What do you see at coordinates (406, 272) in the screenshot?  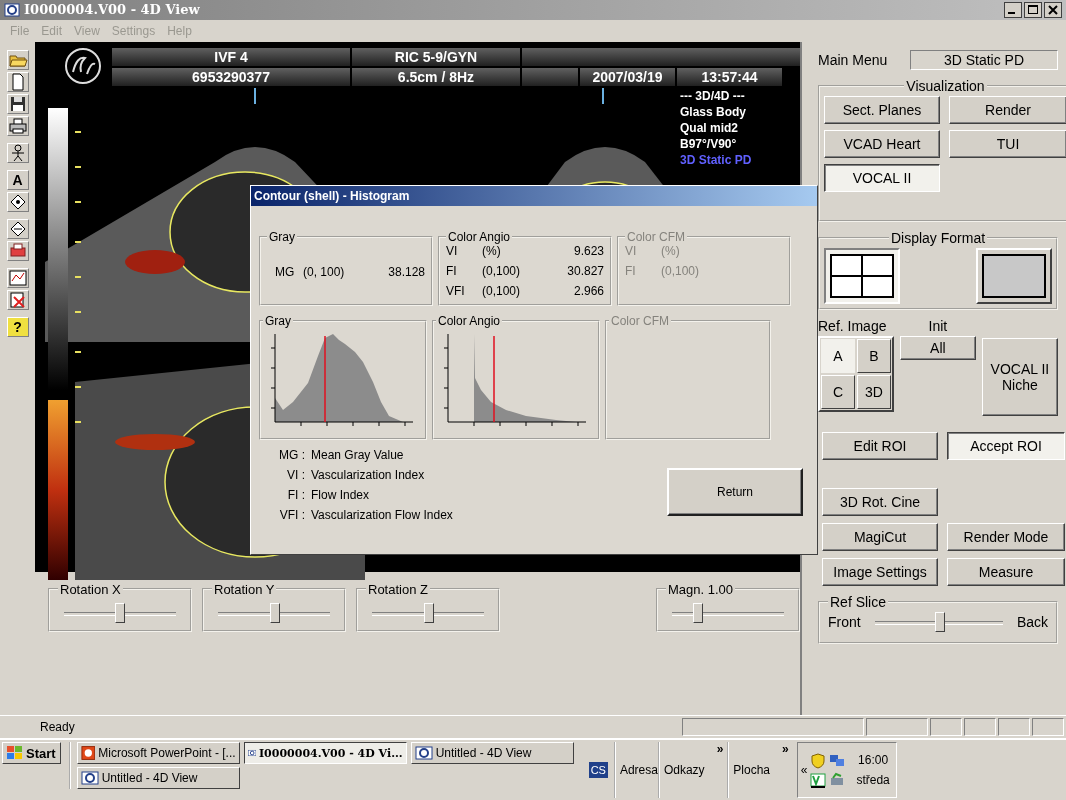 I see `stat-value: 38.128` at bounding box center [406, 272].